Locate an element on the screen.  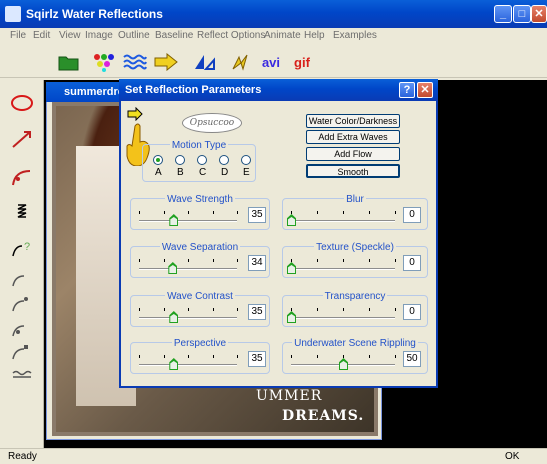
motion-type-group: Motion Type A B C D E is located at coordinates (199, 161).